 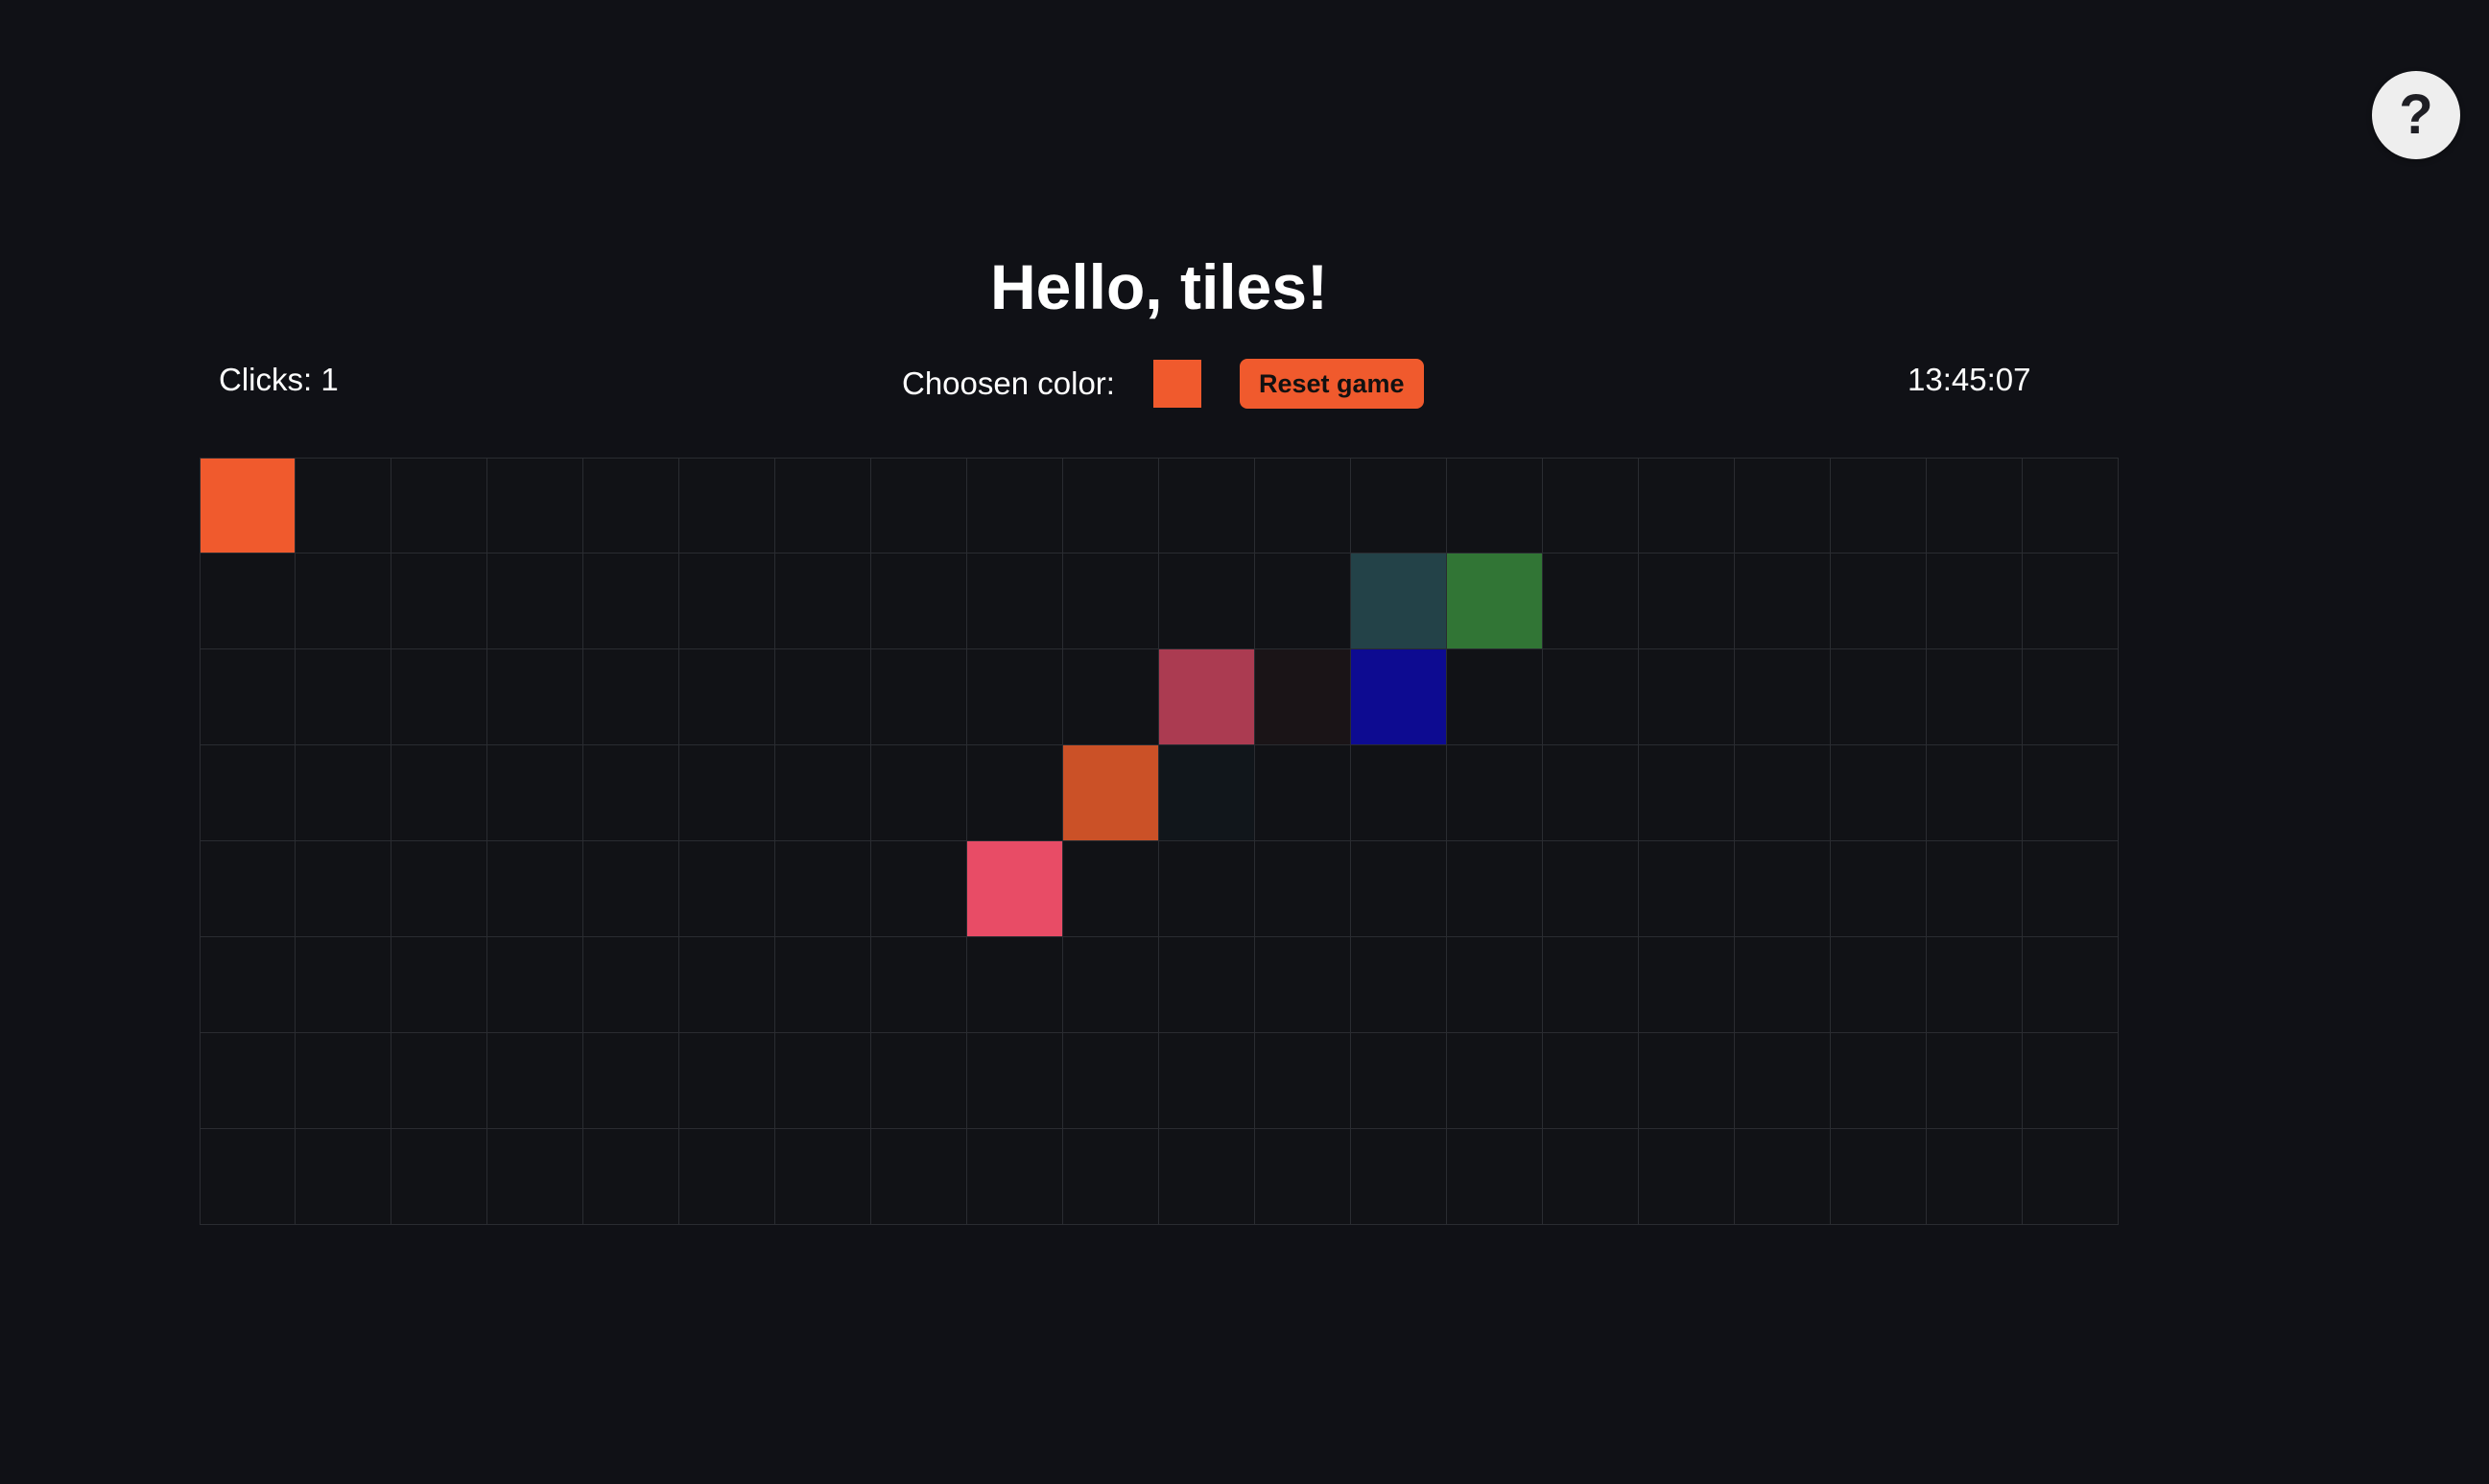 I want to click on help-button: ?, so click(x=2416, y=115).